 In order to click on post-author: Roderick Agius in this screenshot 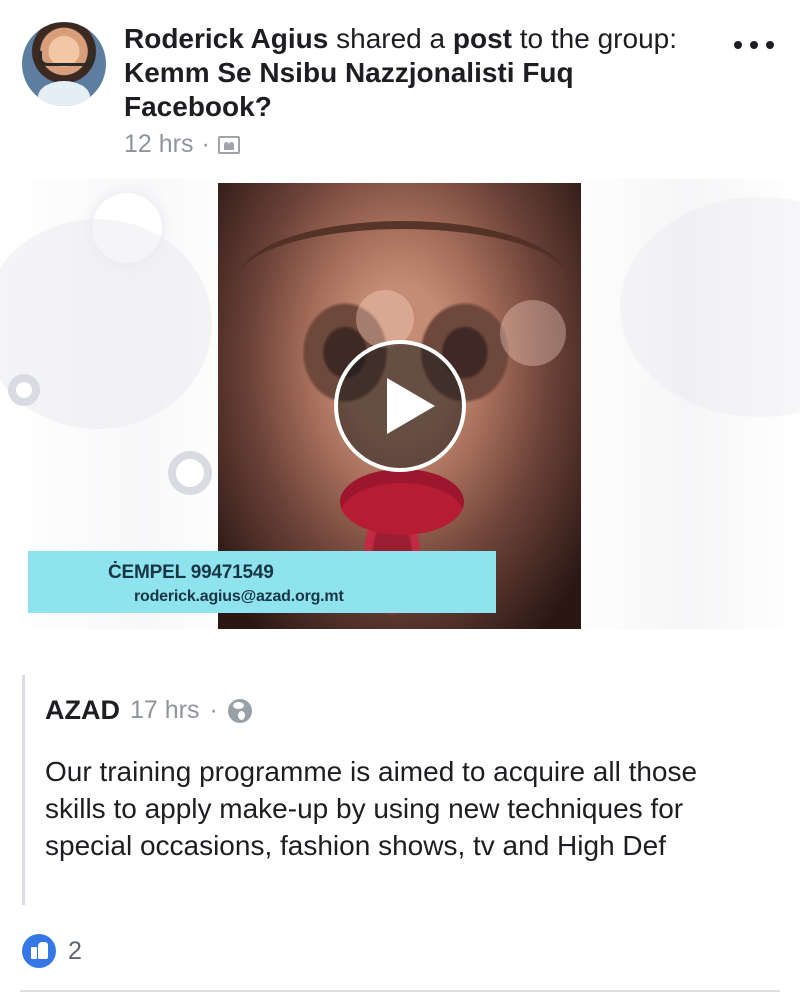, I will do `click(226, 38)`.